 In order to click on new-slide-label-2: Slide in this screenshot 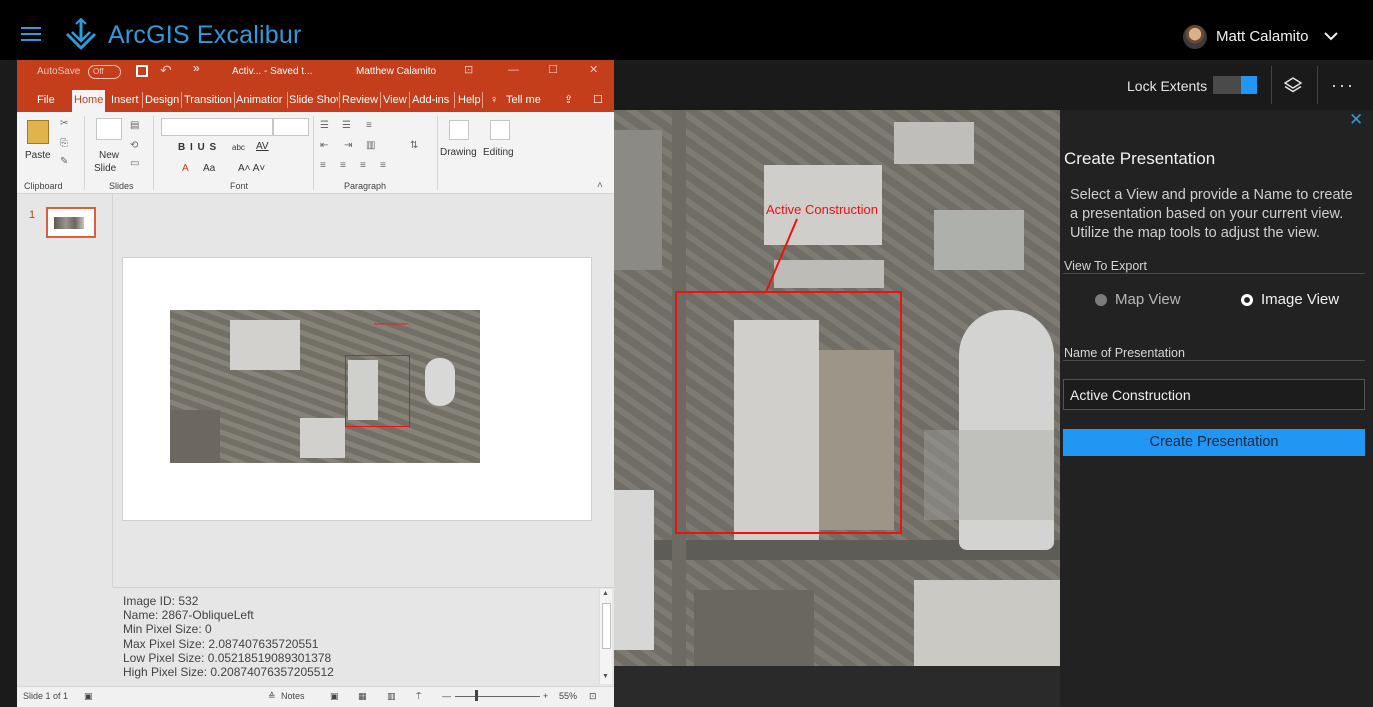, I will do `click(105, 169)`.